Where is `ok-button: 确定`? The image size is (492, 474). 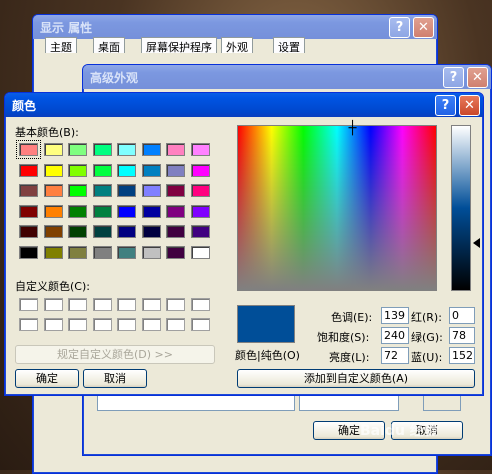
ok-button: 确定 is located at coordinates (47, 378).